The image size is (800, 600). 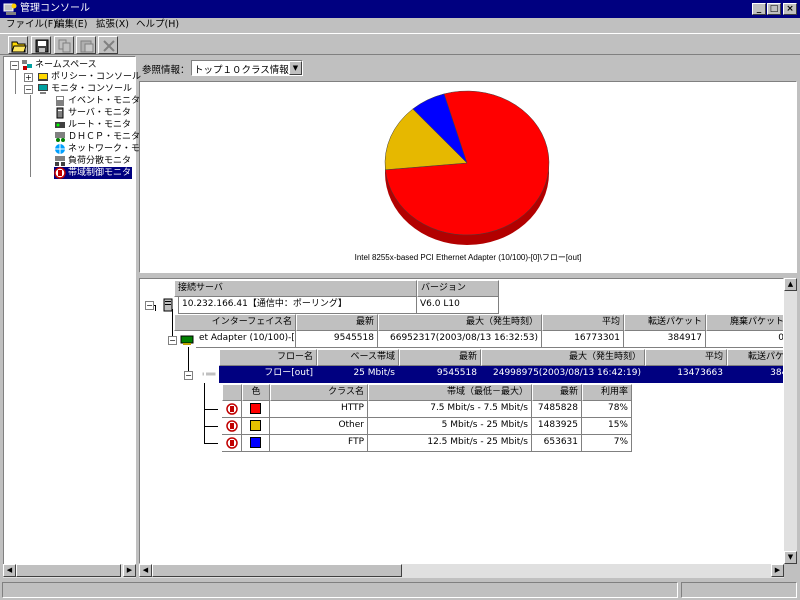 I want to click on server-version-cell: V6.0 L10, so click(x=458, y=305).